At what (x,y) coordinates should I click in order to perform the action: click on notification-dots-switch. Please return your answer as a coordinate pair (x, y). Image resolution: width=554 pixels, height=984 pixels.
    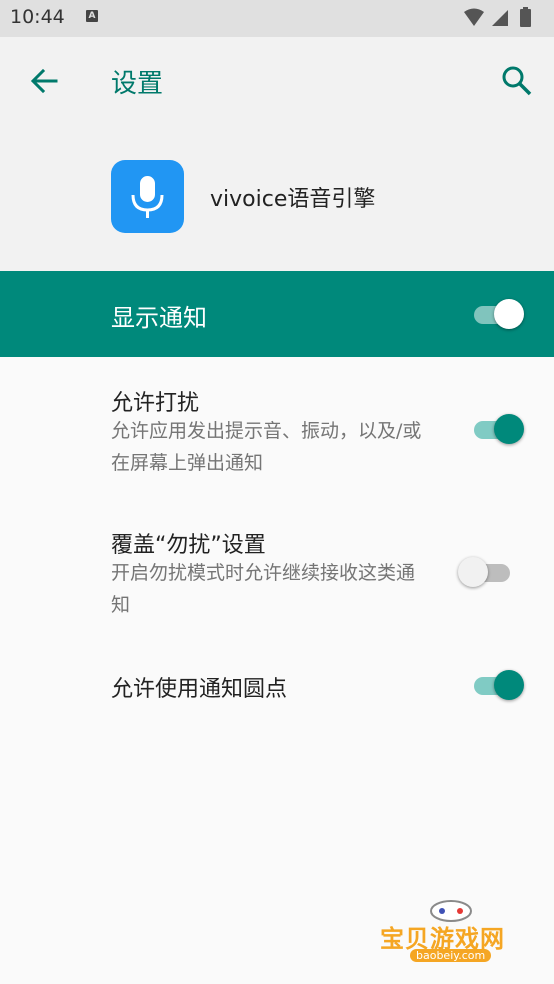
    Looking at the image, I should click on (498, 685).